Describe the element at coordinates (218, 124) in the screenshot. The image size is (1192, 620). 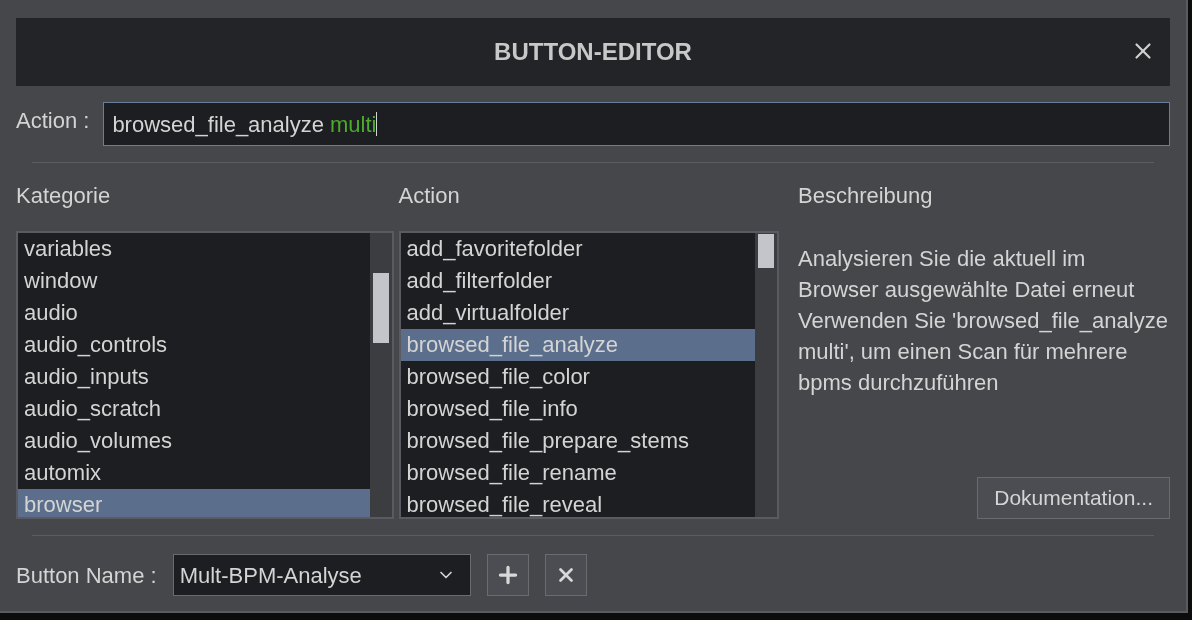
I see `command-text: browsed_file_analyze` at that location.